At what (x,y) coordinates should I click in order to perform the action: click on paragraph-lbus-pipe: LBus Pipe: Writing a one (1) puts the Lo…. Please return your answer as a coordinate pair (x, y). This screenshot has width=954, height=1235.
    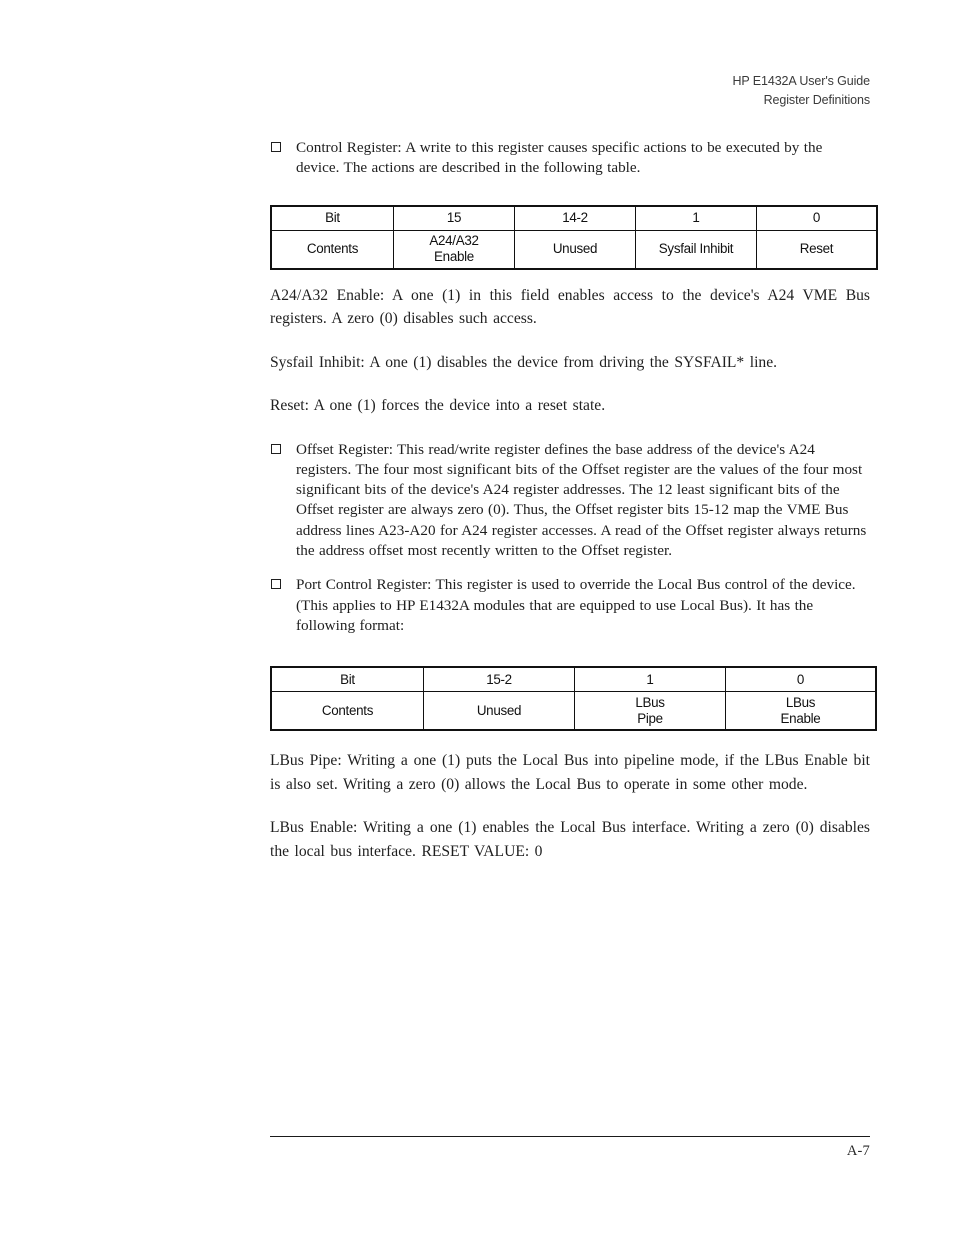
    Looking at the image, I should click on (570, 772).